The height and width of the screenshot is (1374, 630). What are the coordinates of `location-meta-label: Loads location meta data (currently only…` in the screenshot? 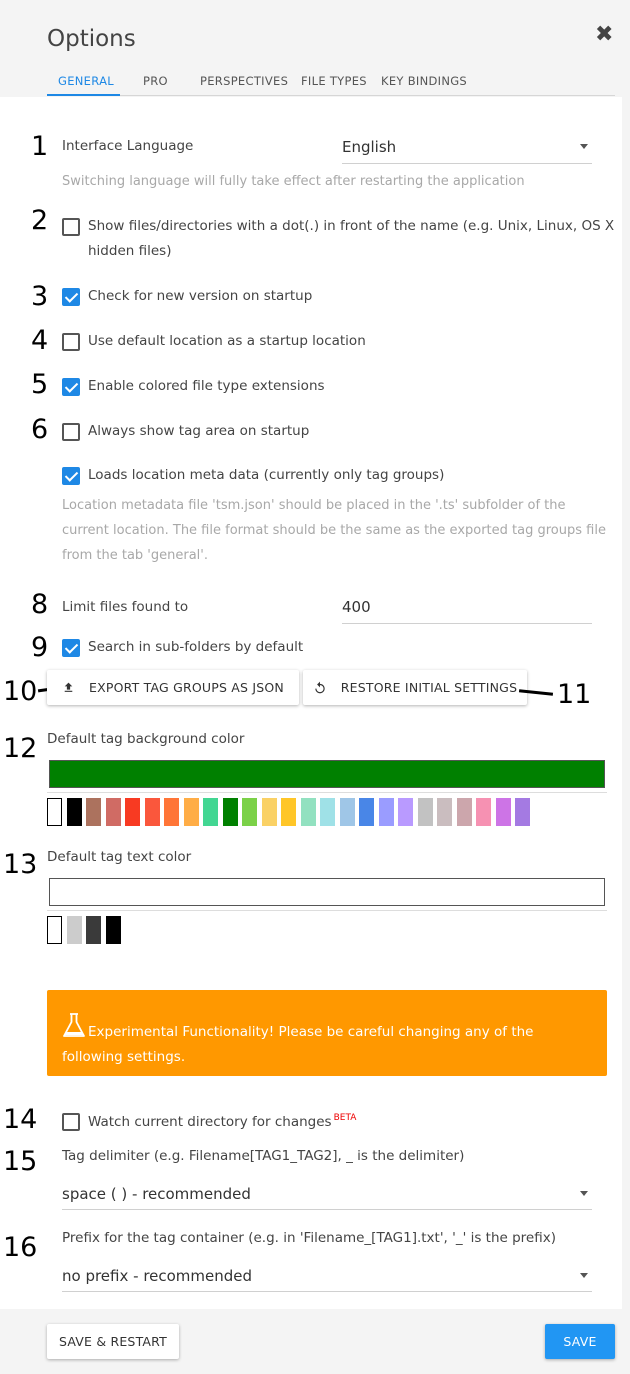 It's located at (266, 475).